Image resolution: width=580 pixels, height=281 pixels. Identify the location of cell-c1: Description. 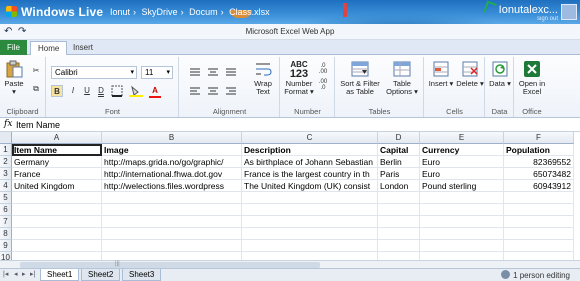
(310, 150).